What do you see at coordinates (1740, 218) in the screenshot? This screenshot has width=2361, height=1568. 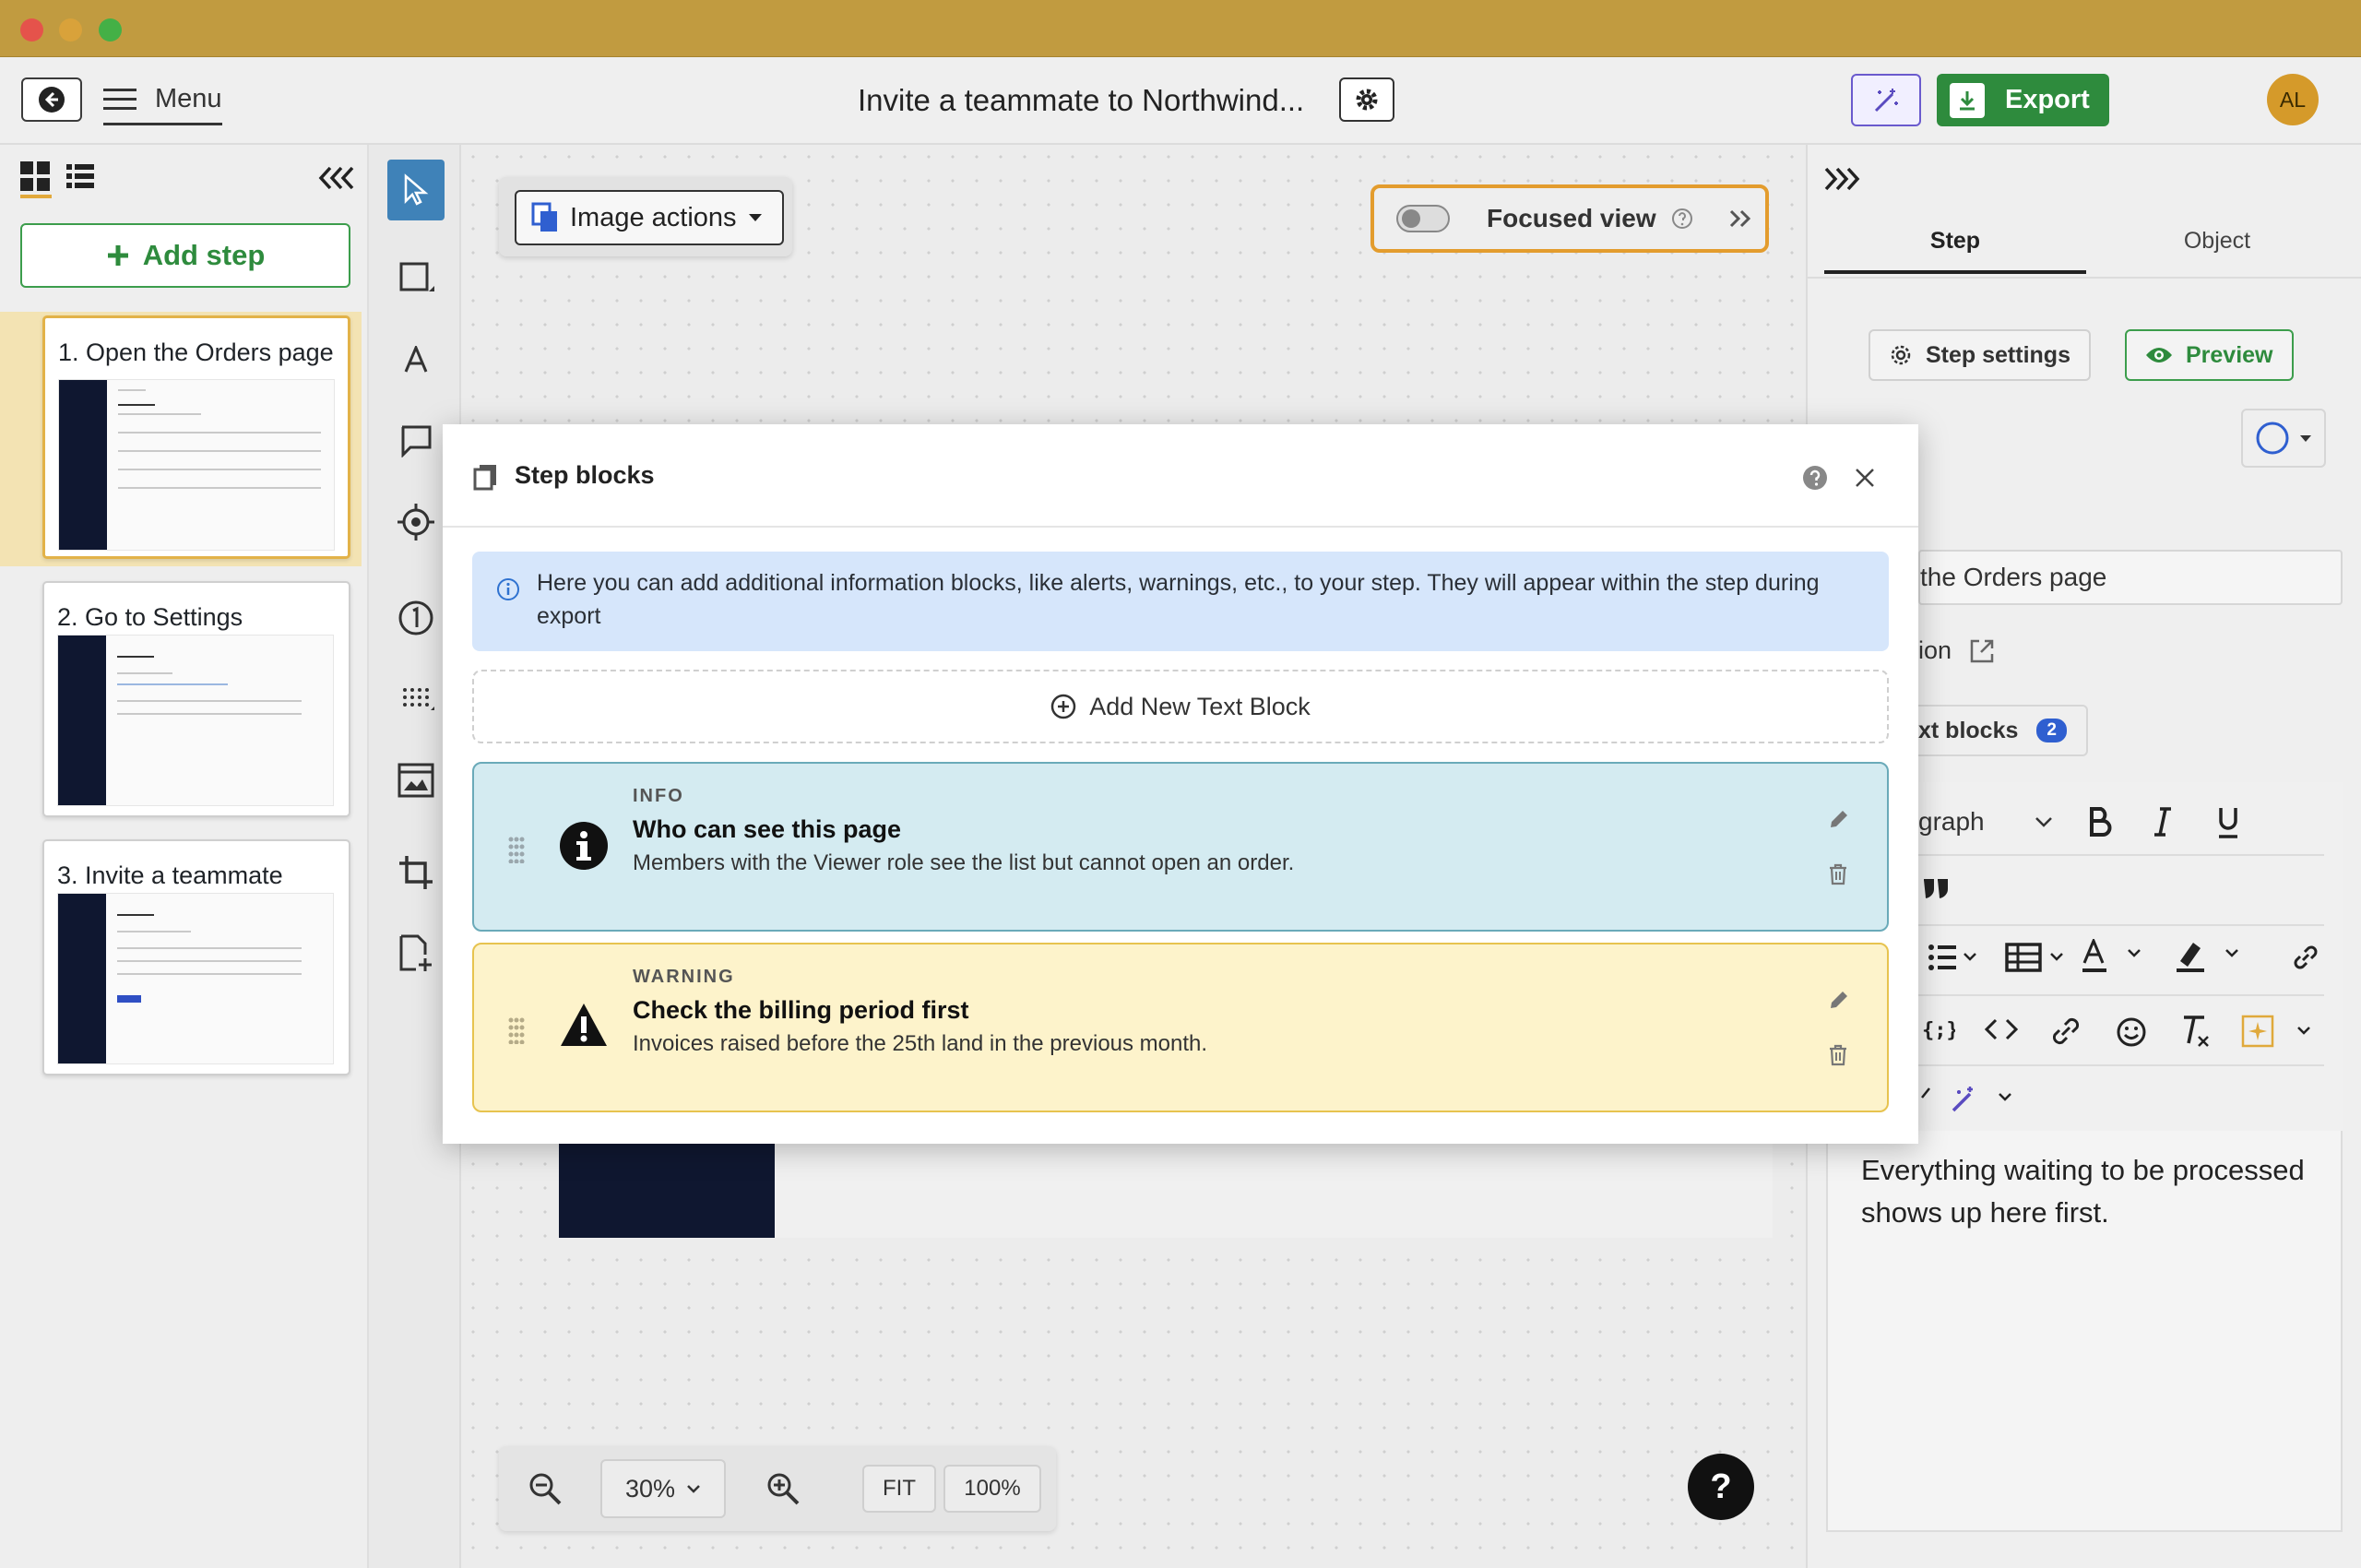 I see `chevrons-right-icon` at bounding box center [1740, 218].